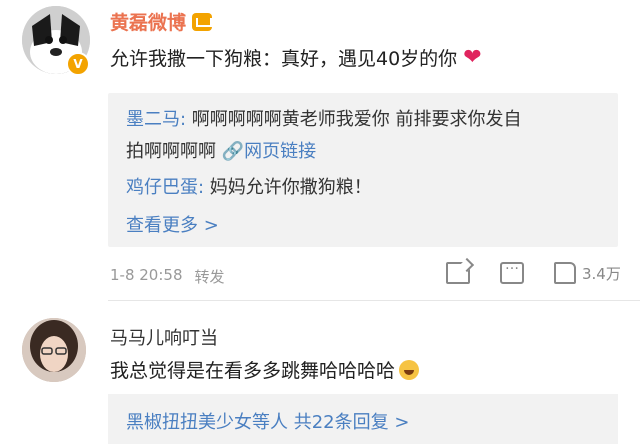 The image size is (640, 444). I want to click on quoted-comment-1-cont: 拍啊啊啊啊 🔗网页链接, so click(221, 150).